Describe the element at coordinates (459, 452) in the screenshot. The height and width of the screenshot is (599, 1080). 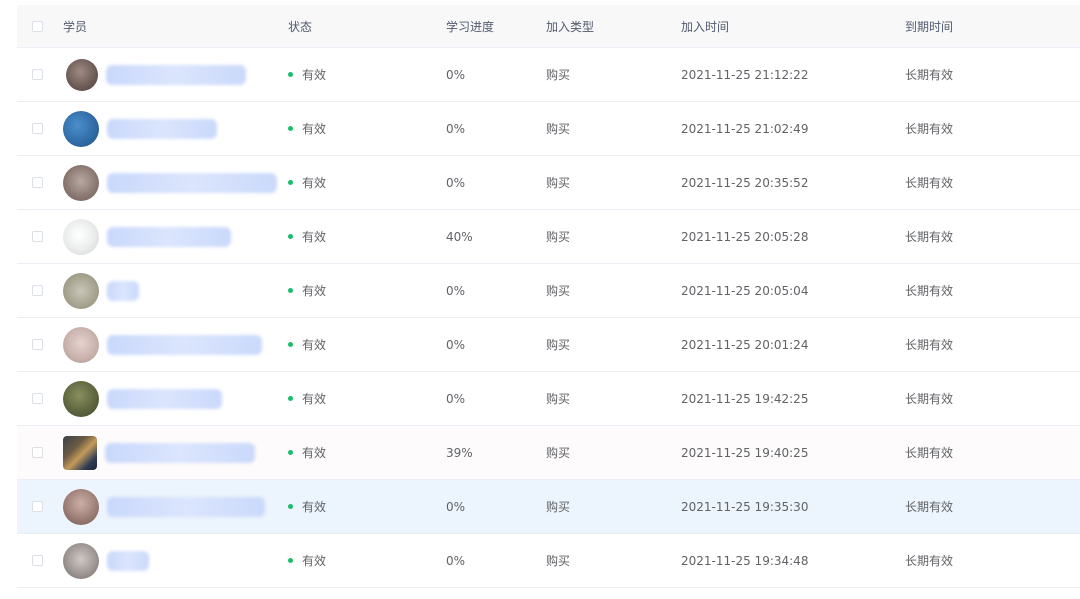
I see `progress-cell: 39%` at that location.